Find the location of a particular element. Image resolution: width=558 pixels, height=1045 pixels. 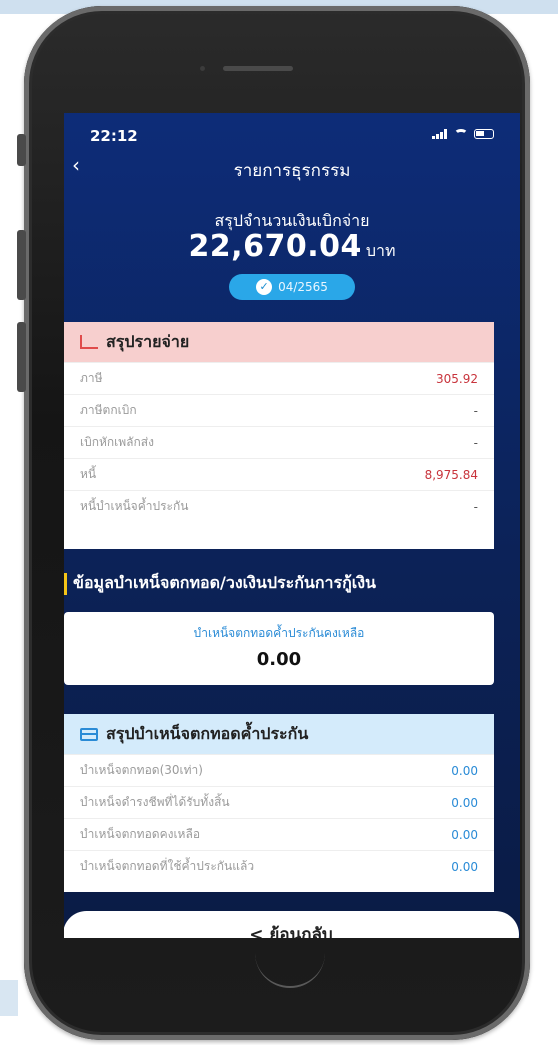

phone-volume-up is located at coordinates (21, 265).